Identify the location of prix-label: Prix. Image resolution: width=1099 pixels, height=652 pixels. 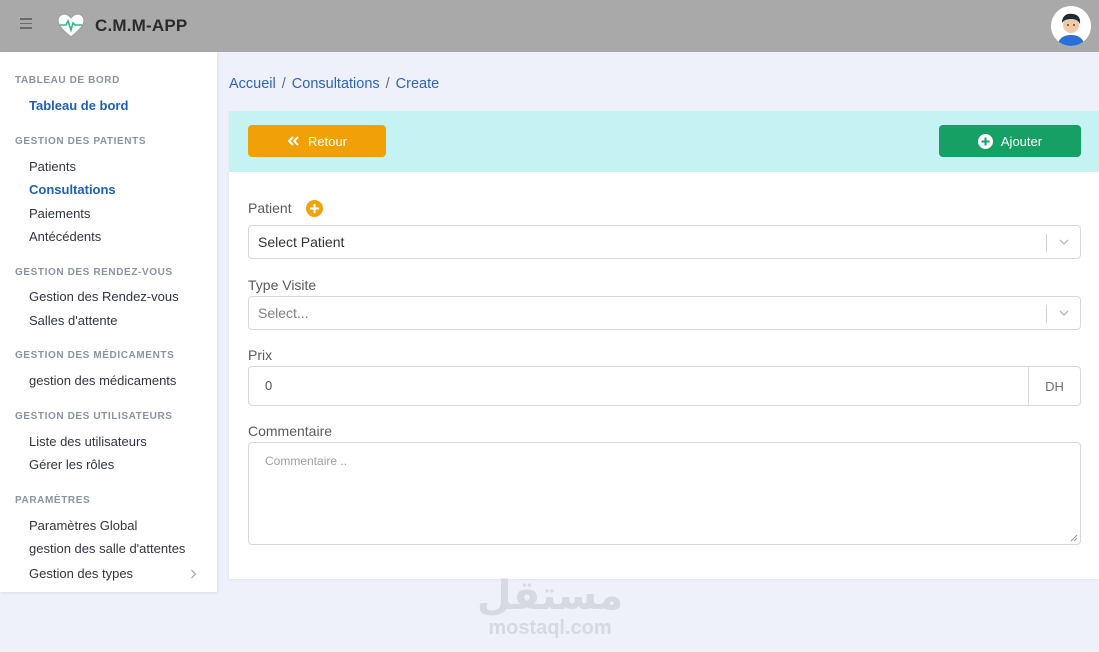
(260, 355).